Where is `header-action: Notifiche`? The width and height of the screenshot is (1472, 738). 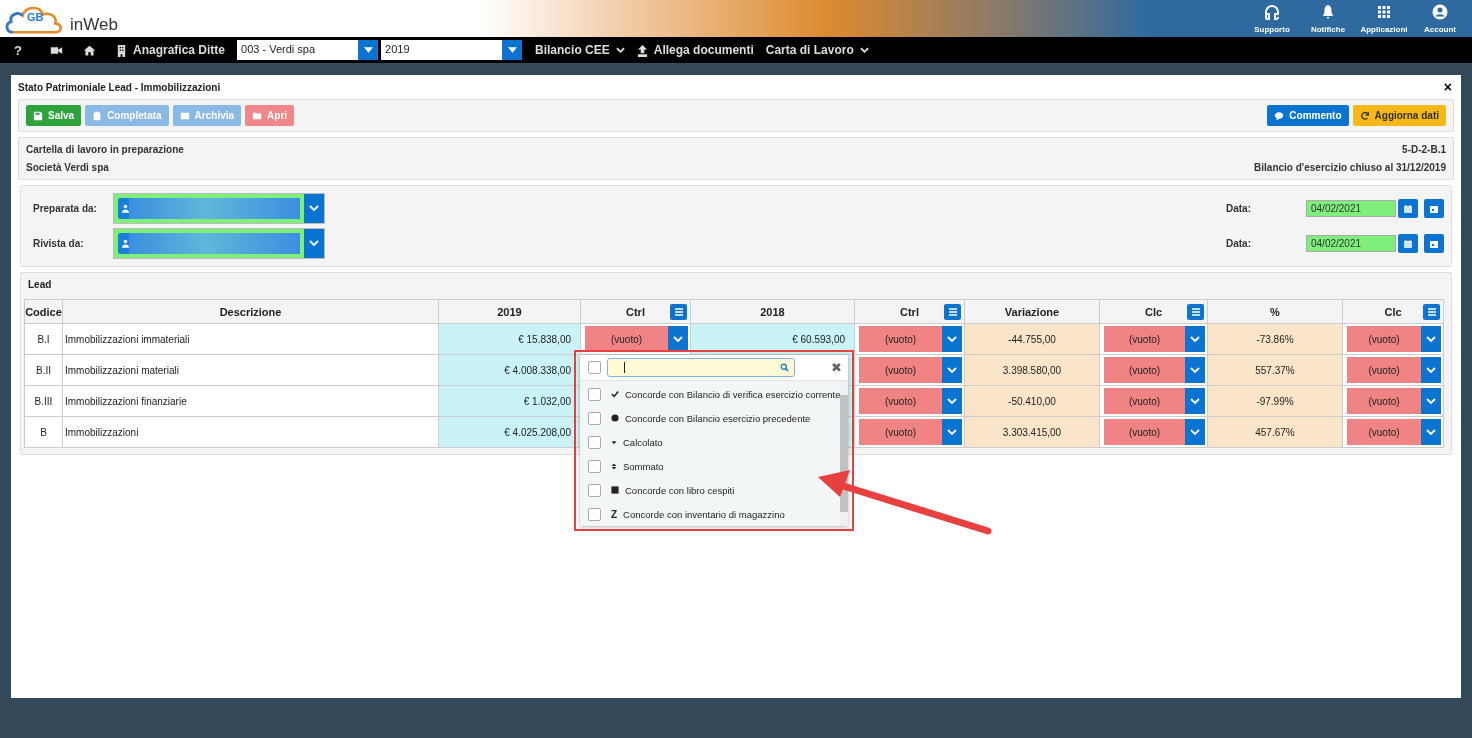 header-action: Notifiche is located at coordinates (1328, 18).